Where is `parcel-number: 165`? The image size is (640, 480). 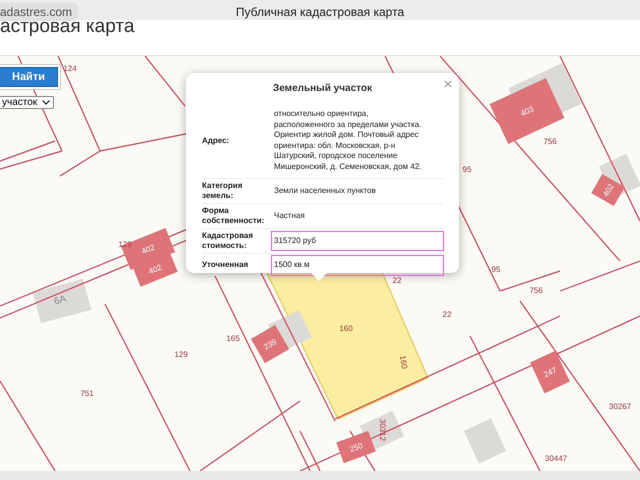 parcel-number: 165 is located at coordinates (233, 338).